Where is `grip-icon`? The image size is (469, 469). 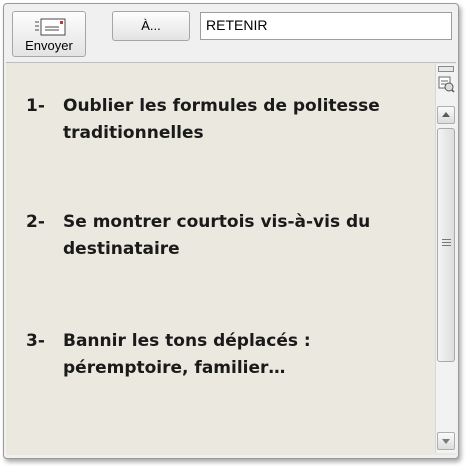
grip-icon is located at coordinates (446, 243).